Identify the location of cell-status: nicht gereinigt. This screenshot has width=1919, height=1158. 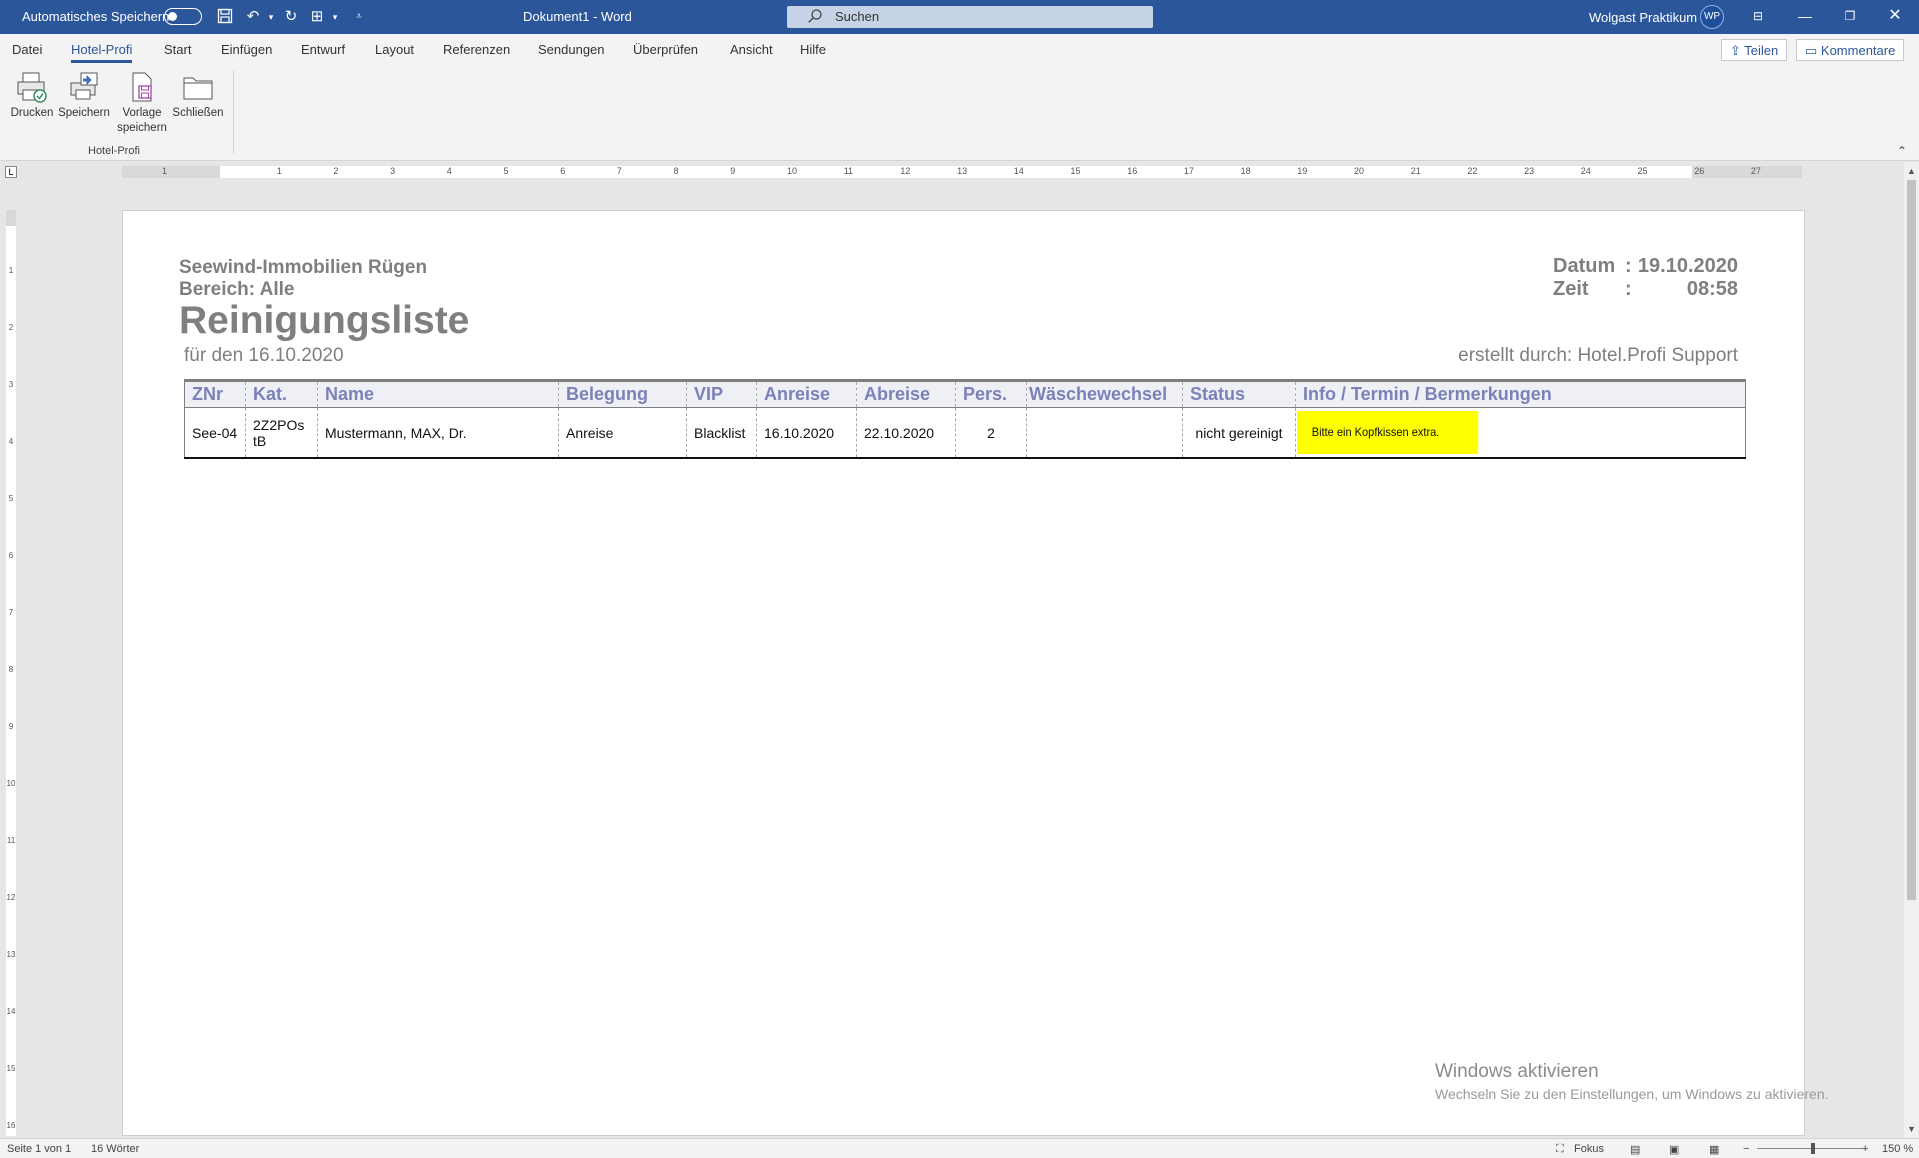
(1239, 433).